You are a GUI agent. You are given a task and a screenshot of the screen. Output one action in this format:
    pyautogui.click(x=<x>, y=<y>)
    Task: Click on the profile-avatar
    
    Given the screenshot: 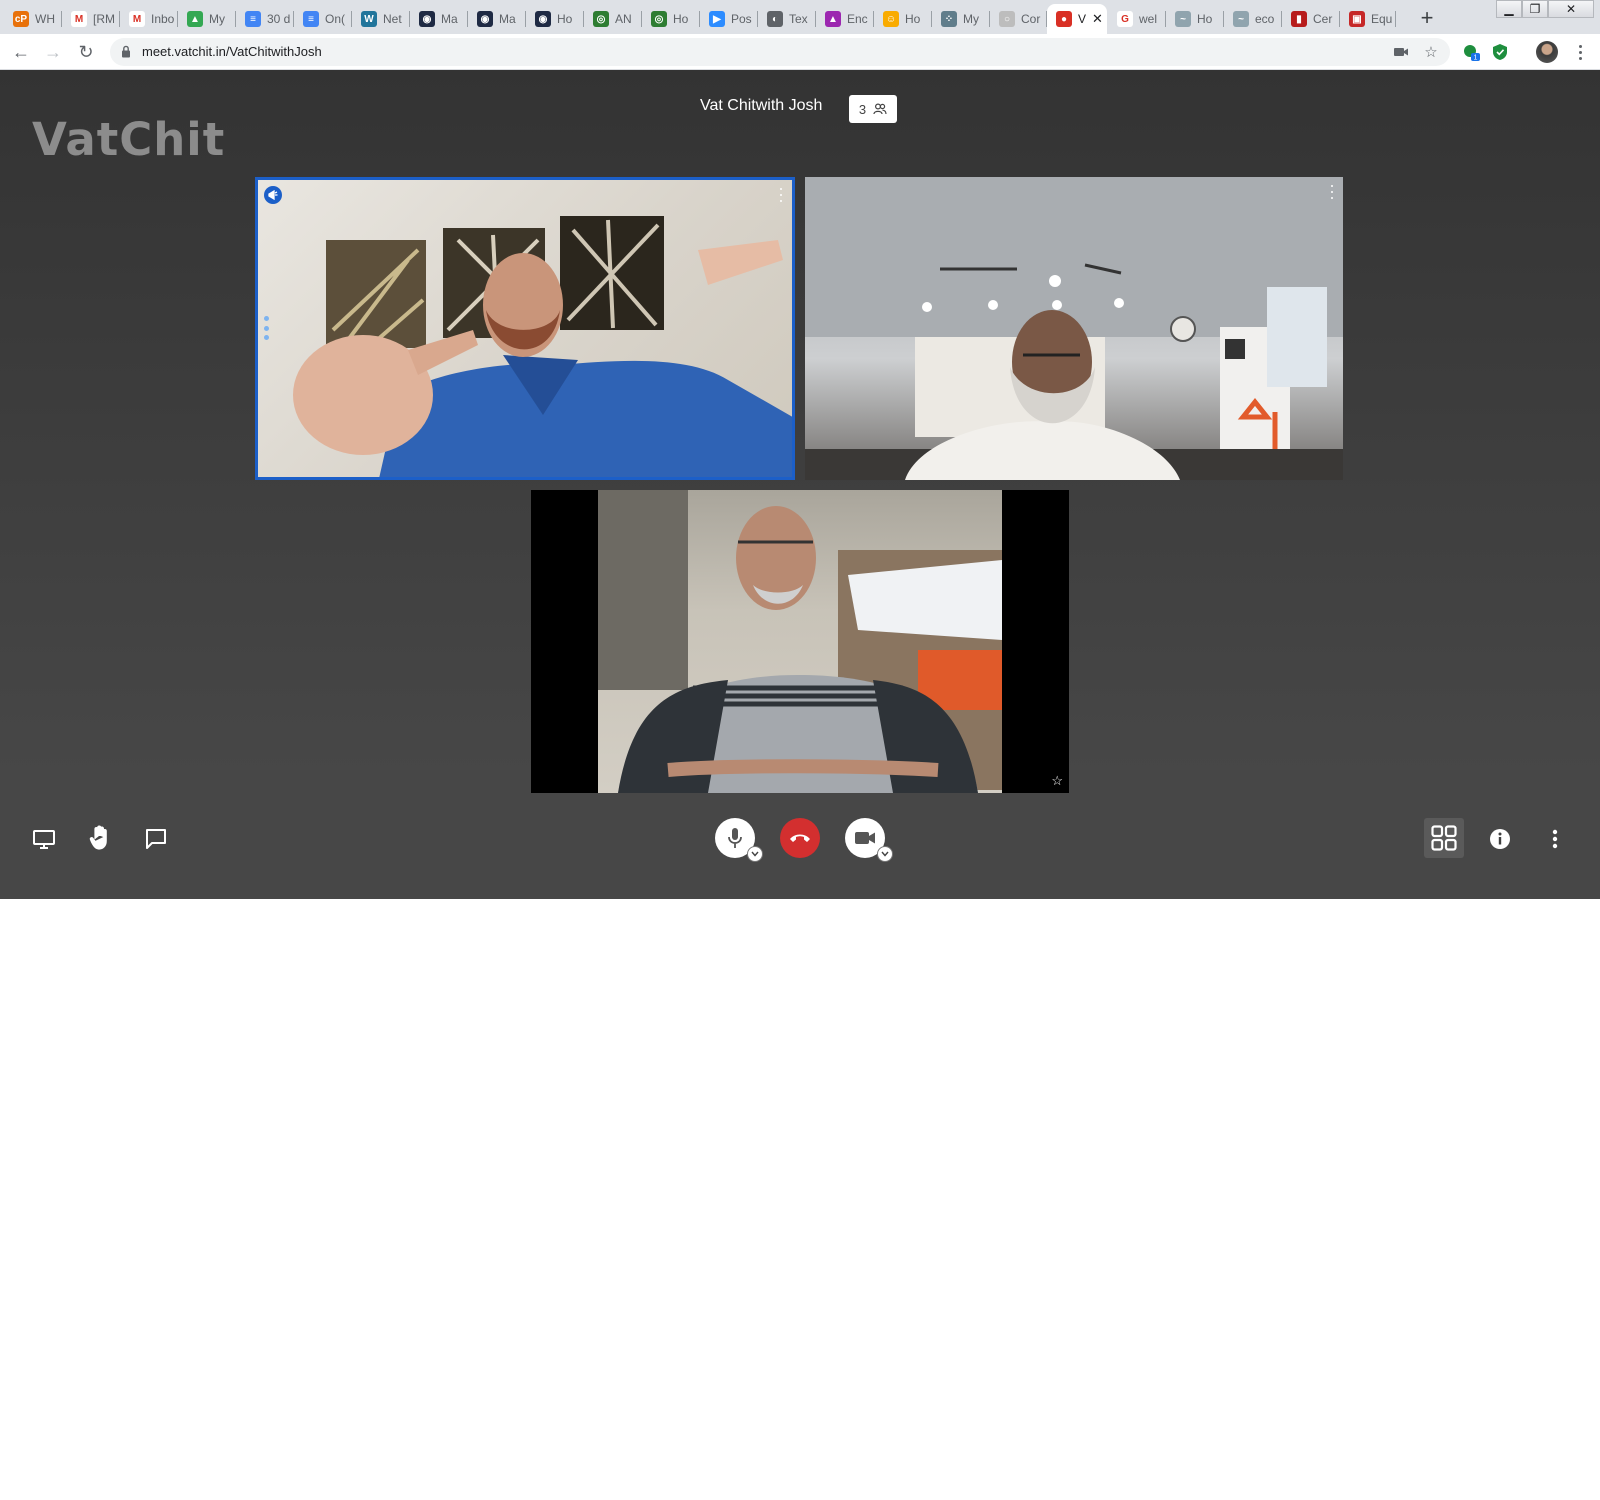 What is the action you would take?
    pyautogui.click(x=1547, y=52)
    